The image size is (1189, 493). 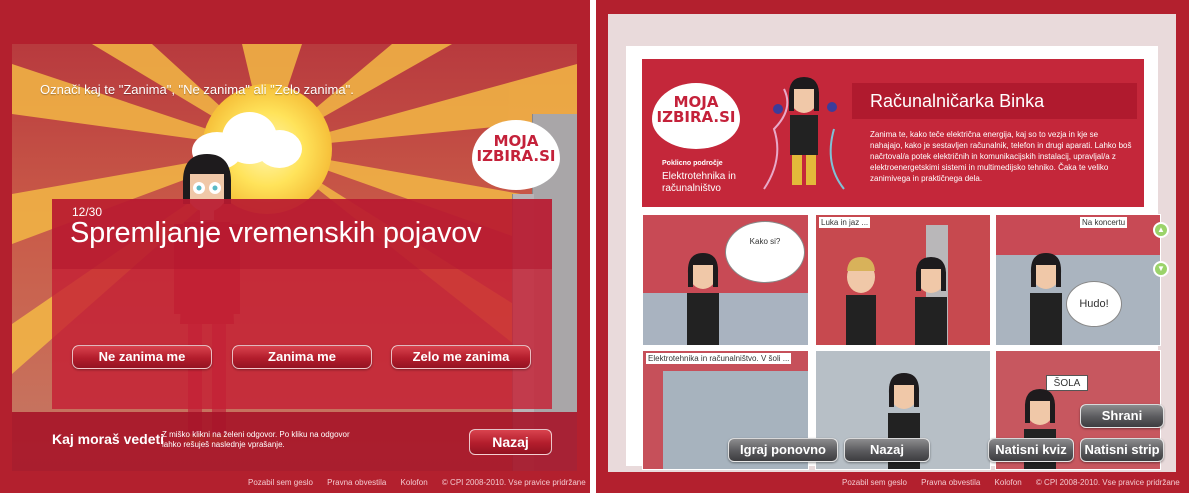 I want to click on scroll-up-arrow-icon: ▲, so click(x=1161, y=230).